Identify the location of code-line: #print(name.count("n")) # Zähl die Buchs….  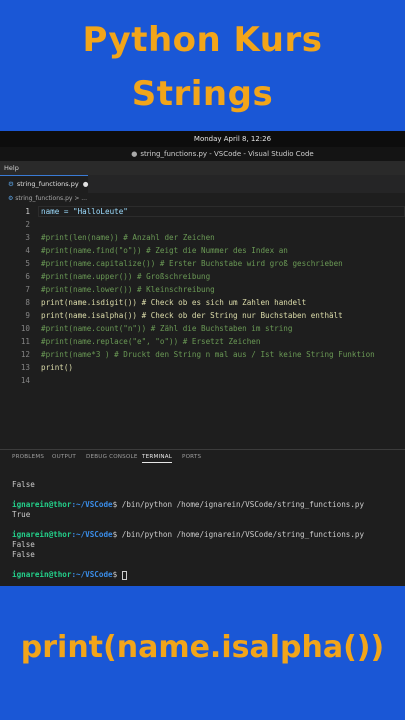
(166, 328).